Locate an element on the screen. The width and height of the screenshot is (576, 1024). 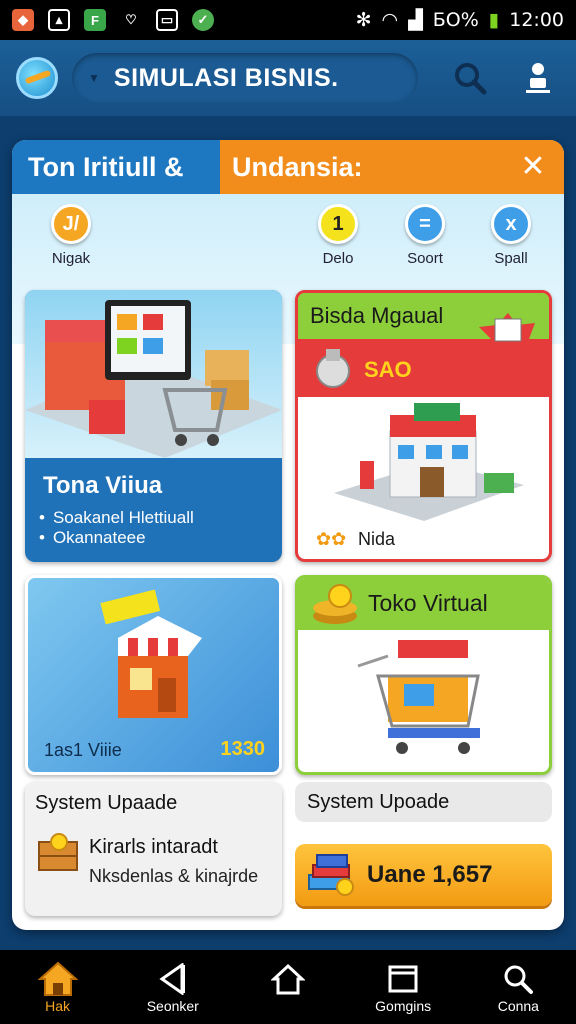
nav-label: Conna is located at coordinates (518, 1006).